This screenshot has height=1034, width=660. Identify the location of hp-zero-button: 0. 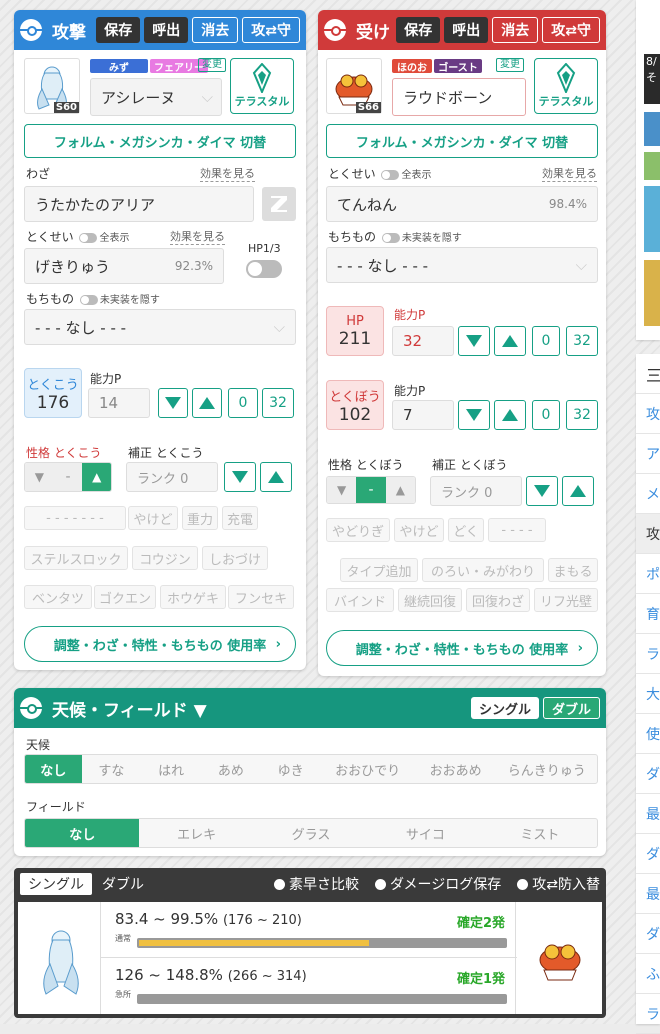
(546, 341).